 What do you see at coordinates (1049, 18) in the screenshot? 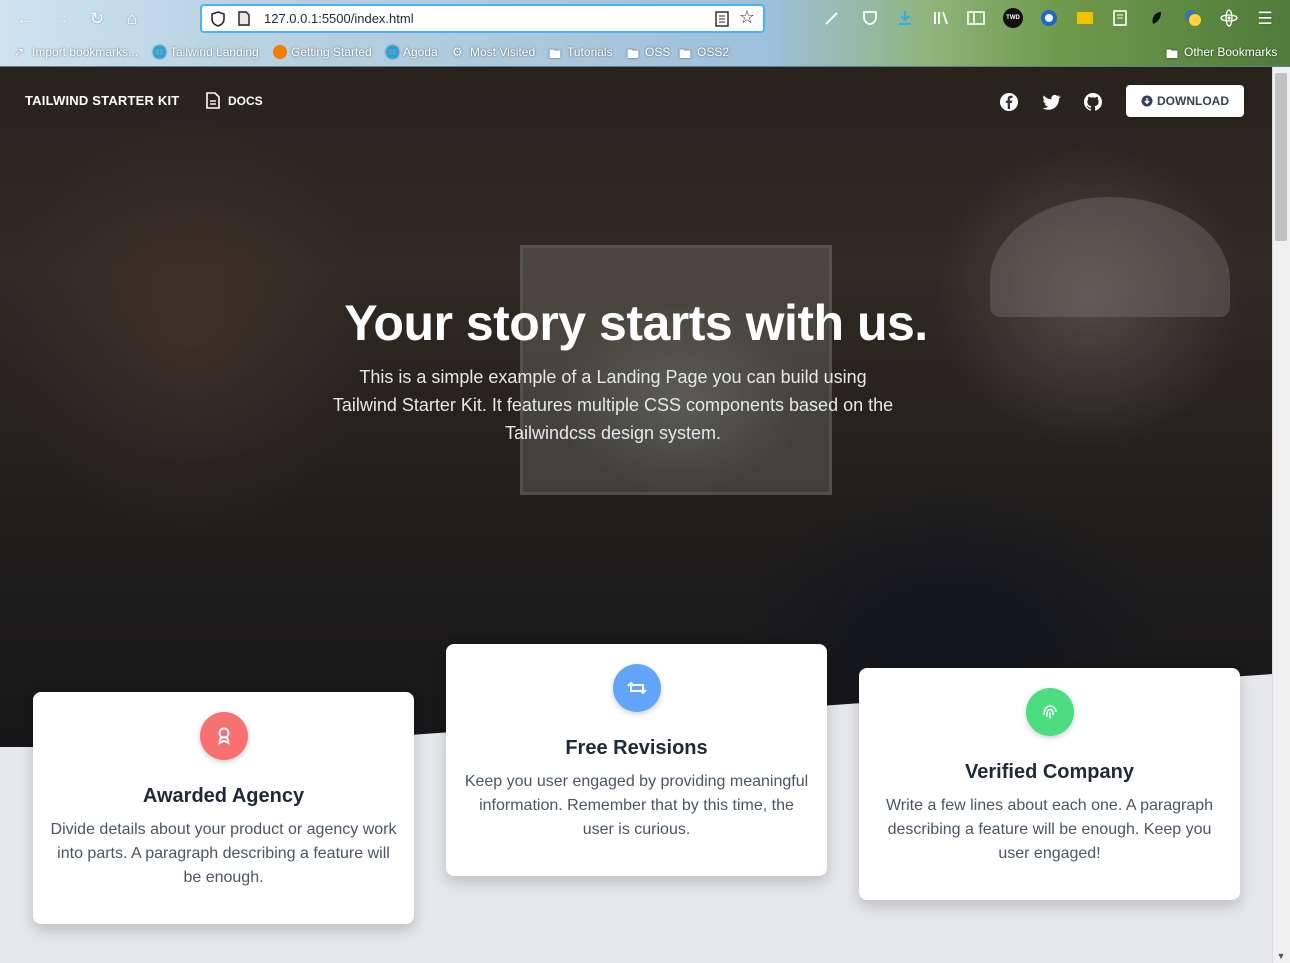
I see `globe-extension-icon` at bounding box center [1049, 18].